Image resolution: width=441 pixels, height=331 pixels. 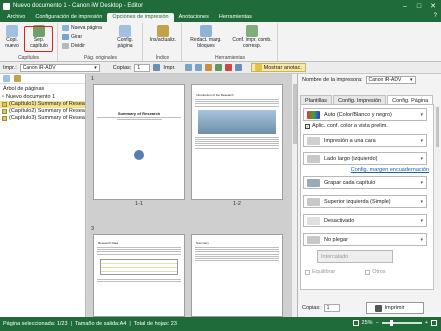 I want to click on tree-item-chapter1: (Capítulo1) Summary of Resea, so click(x=42, y=104).